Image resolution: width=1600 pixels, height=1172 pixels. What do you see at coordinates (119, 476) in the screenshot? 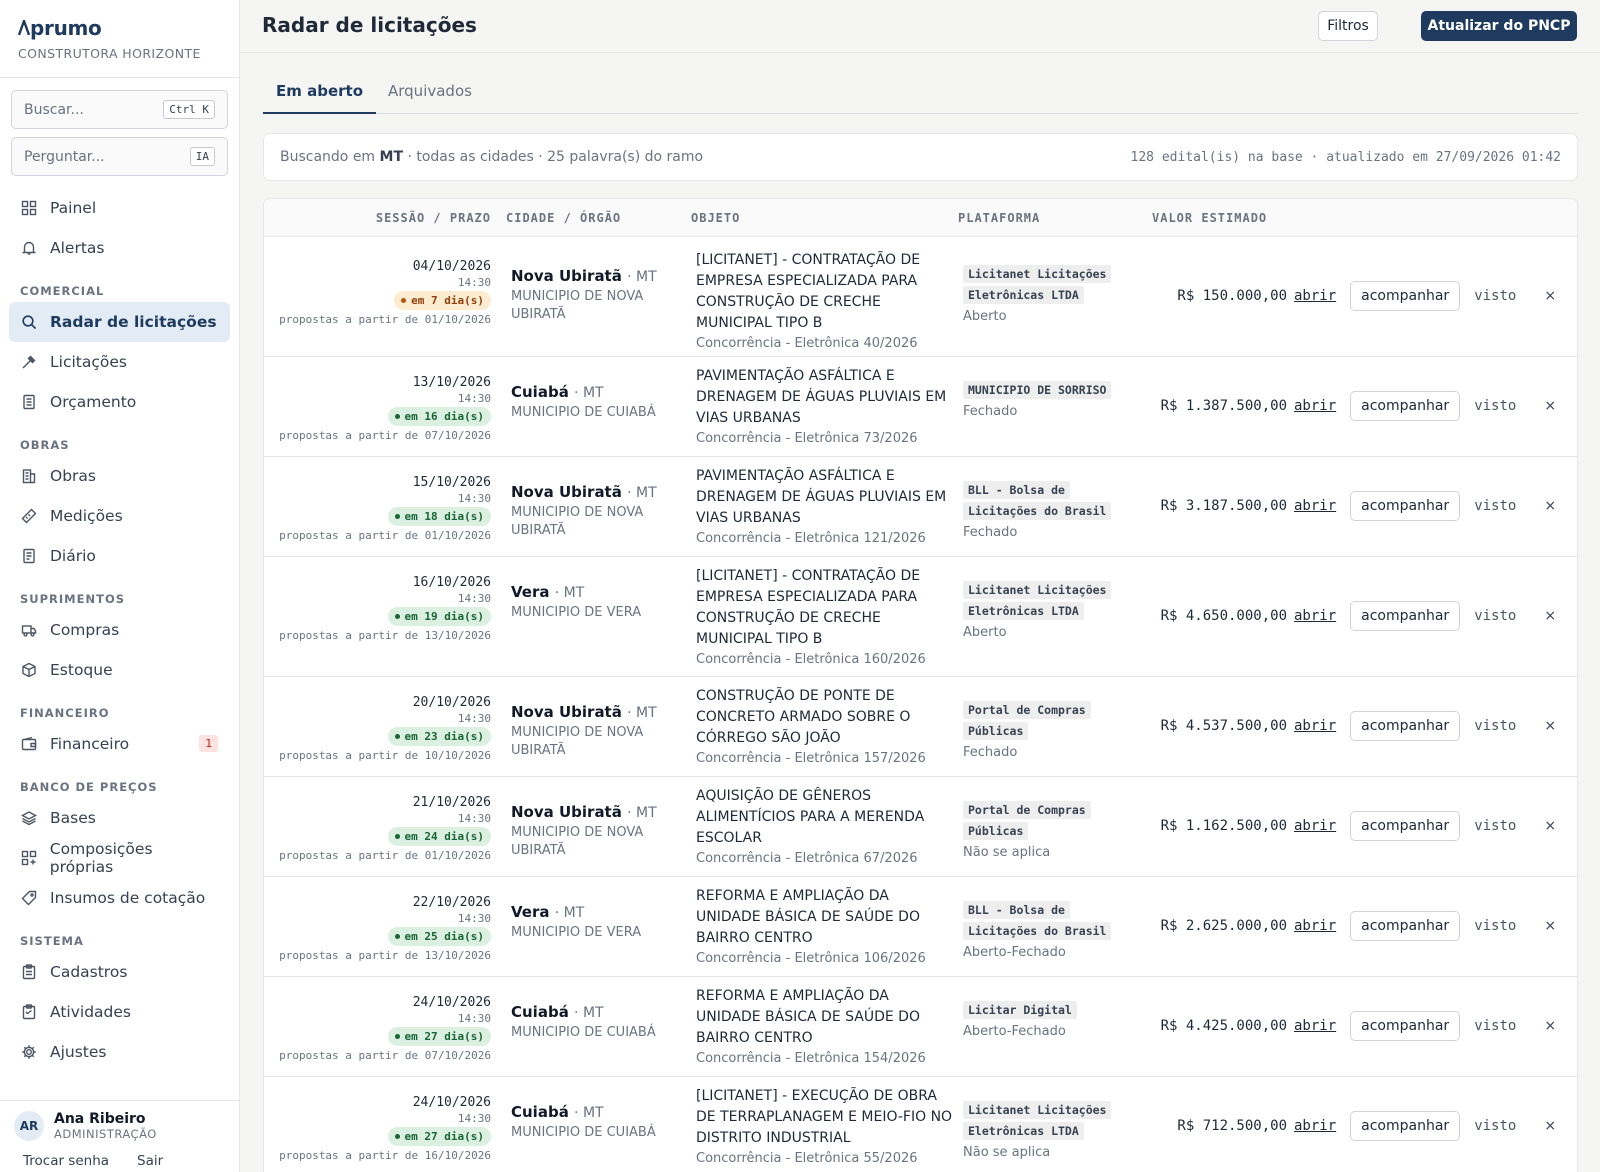
I see `sidebar-item-obras: Obras` at bounding box center [119, 476].